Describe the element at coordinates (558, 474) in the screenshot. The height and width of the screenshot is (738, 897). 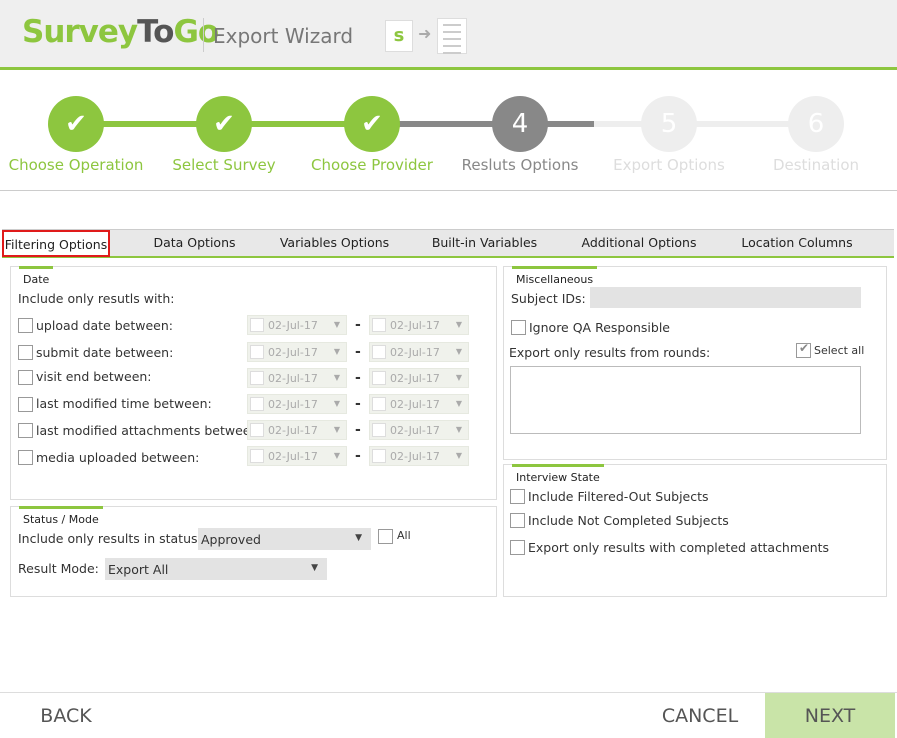
I see `interview-state-panel-title: Interview State` at that location.